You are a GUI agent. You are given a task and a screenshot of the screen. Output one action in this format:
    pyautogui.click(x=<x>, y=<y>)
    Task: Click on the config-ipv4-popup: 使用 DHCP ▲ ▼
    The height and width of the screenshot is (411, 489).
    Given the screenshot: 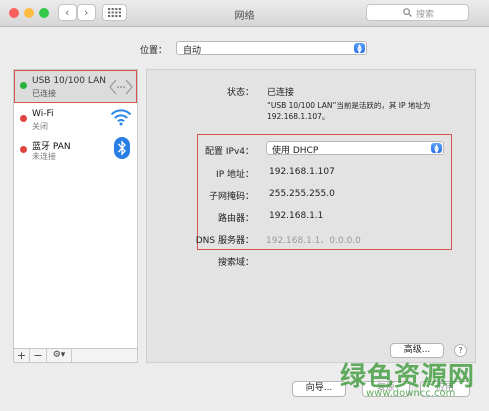 What is the action you would take?
    pyautogui.click(x=355, y=148)
    